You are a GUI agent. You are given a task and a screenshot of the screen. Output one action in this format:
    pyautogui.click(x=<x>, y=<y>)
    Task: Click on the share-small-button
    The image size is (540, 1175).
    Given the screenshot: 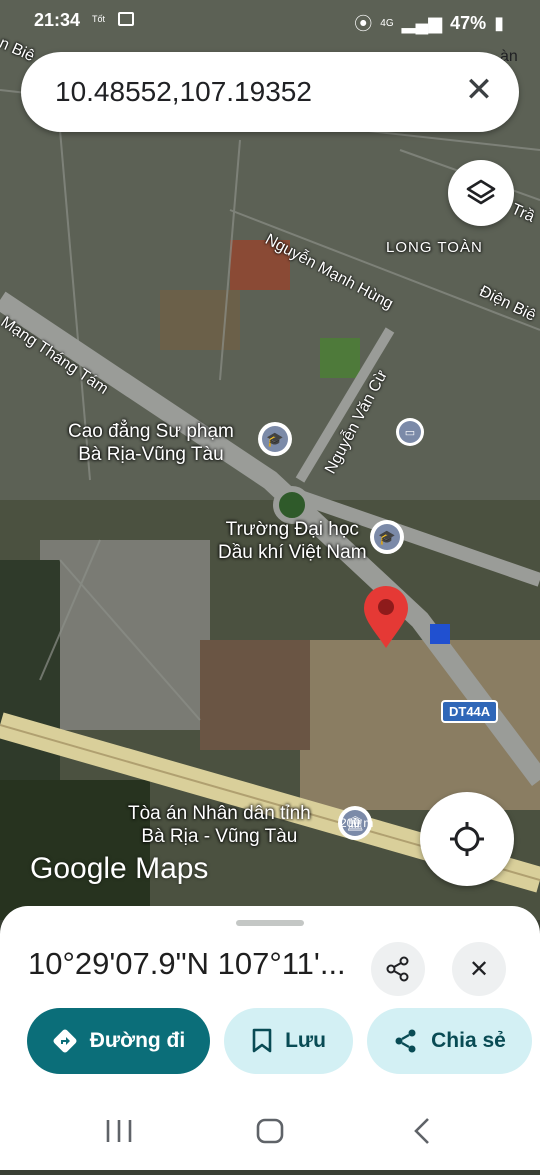 What is the action you would take?
    pyautogui.click(x=398, y=969)
    